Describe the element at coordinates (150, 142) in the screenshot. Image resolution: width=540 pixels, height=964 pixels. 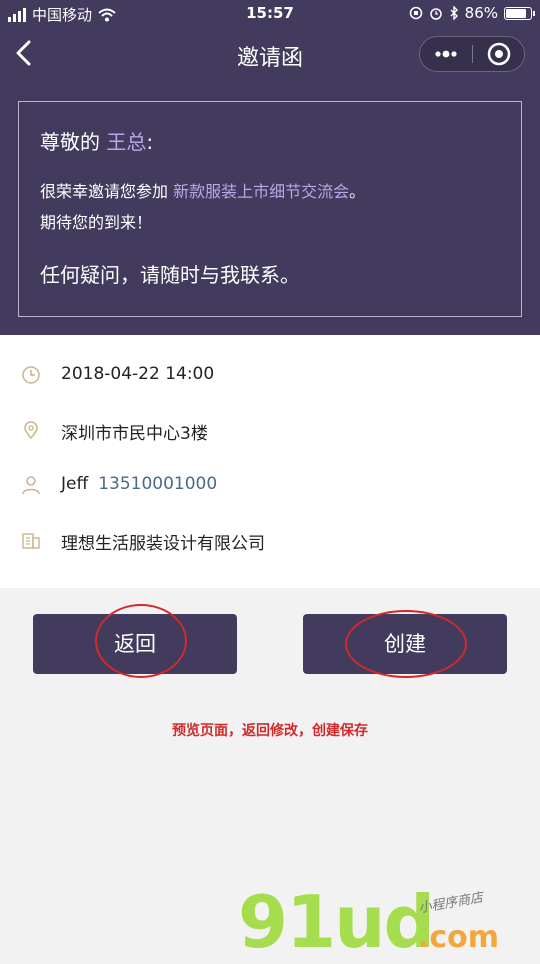
I see `greeting-colon: :` at that location.